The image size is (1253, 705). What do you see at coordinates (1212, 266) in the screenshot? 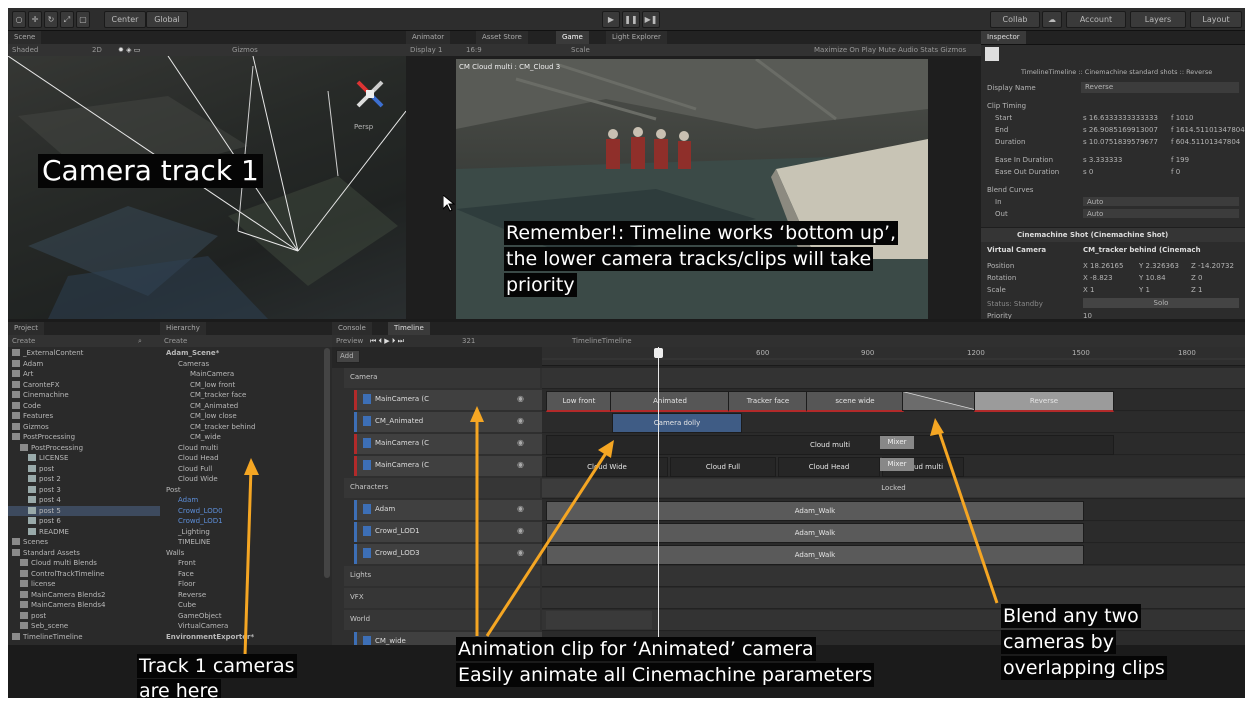
I see `position-z: Z -14.20732` at bounding box center [1212, 266].